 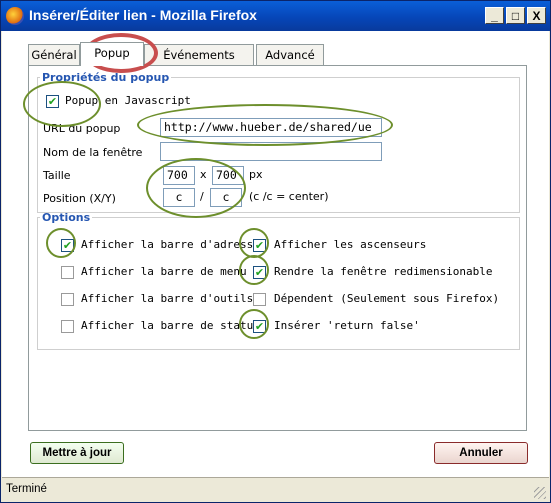 What do you see at coordinates (179, 175) in the screenshot?
I see `width-input: 700` at bounding box center [179, 175].